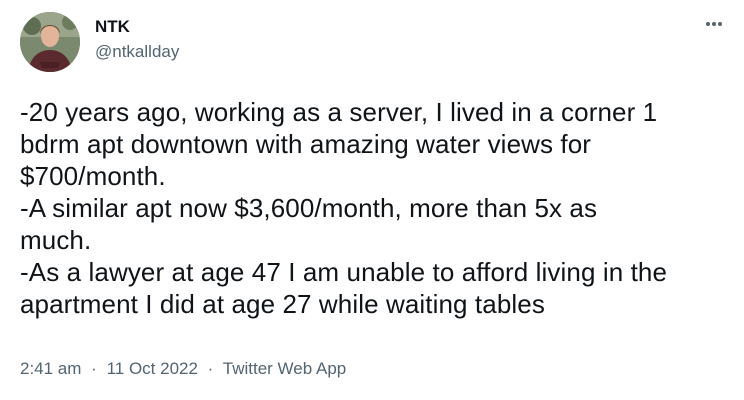  What do you see at coordinates (56, 240) in the screenshot?
I see `tweet-text-line: much.` at bounding box center [56, 240].